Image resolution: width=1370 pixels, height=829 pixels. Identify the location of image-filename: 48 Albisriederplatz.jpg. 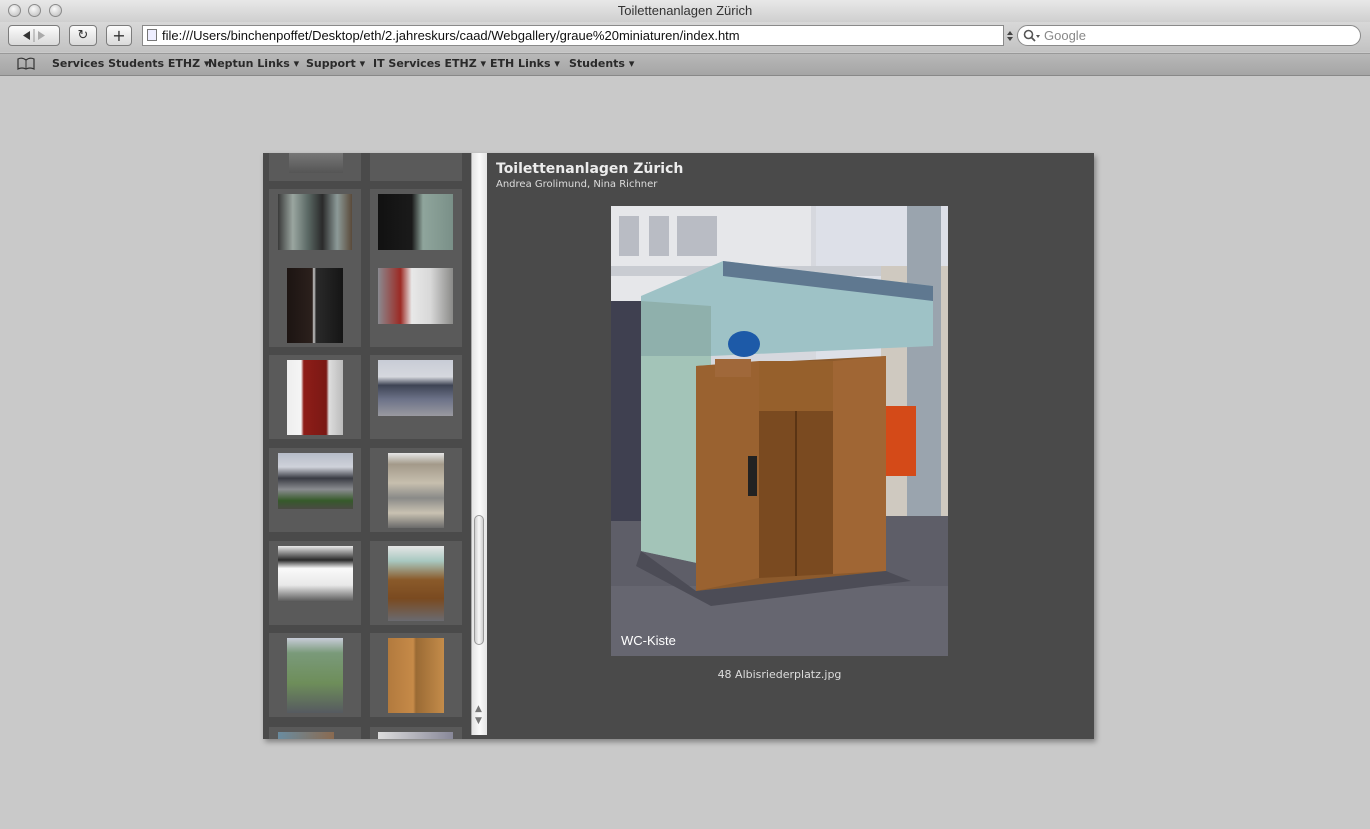
(779, 674).